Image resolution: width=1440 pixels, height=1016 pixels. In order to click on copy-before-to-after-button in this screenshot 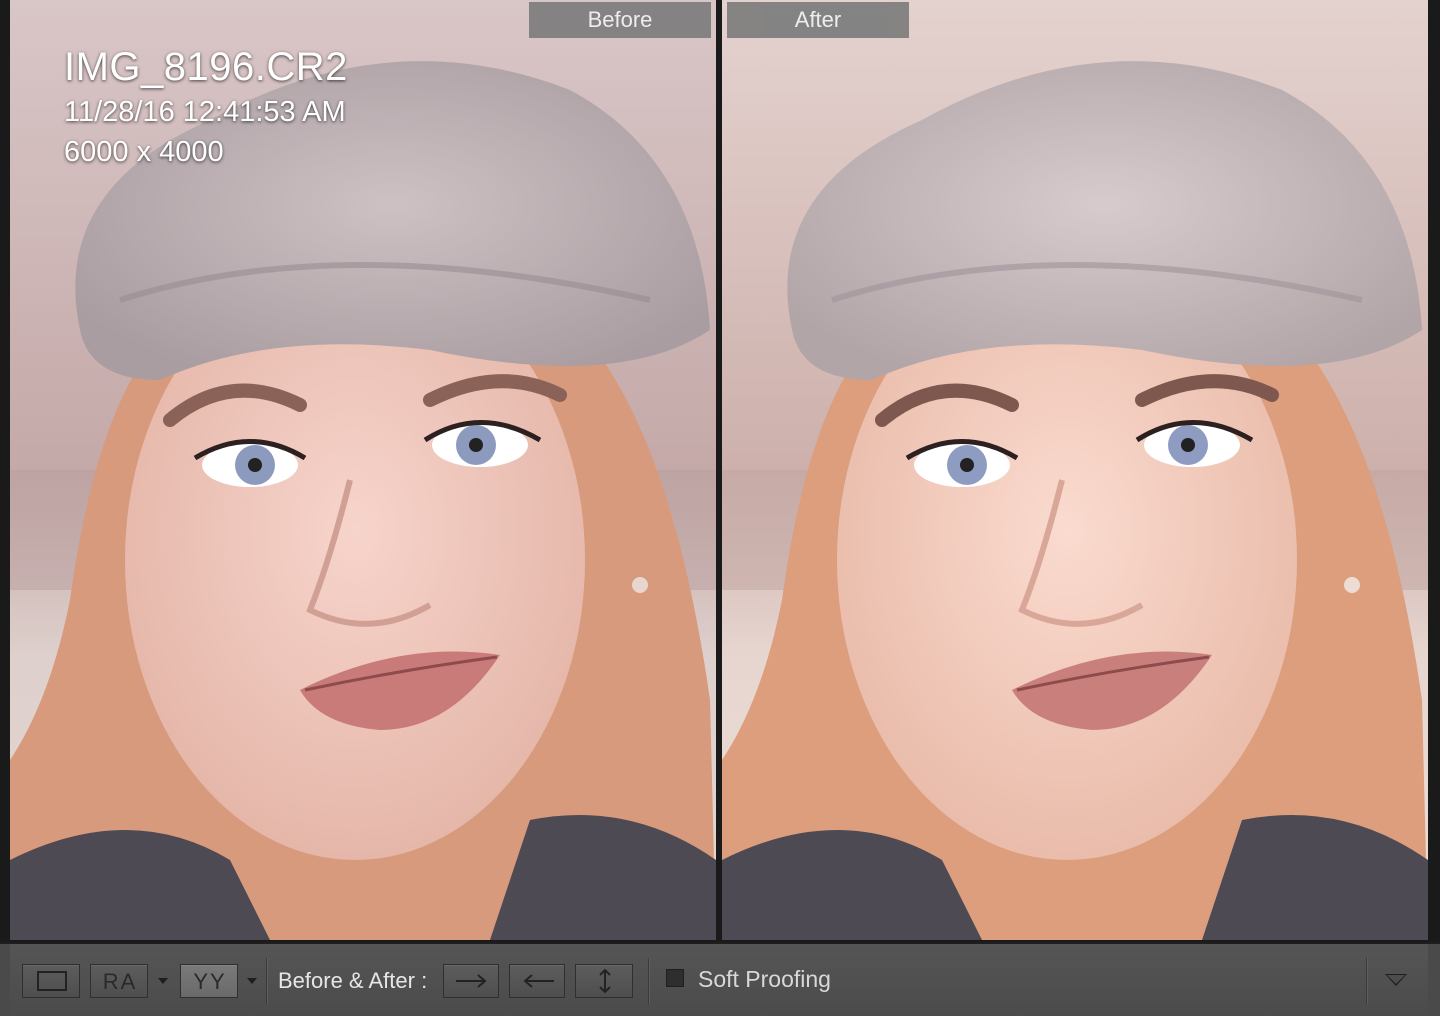, I will do `click(471, 981)`.